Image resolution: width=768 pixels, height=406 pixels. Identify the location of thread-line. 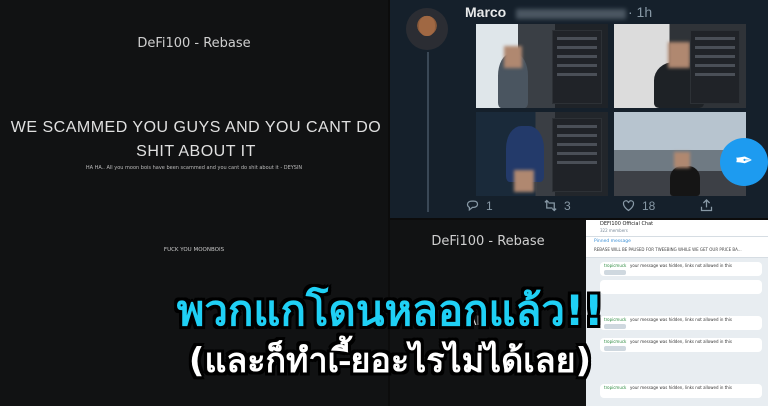
(428, 132).